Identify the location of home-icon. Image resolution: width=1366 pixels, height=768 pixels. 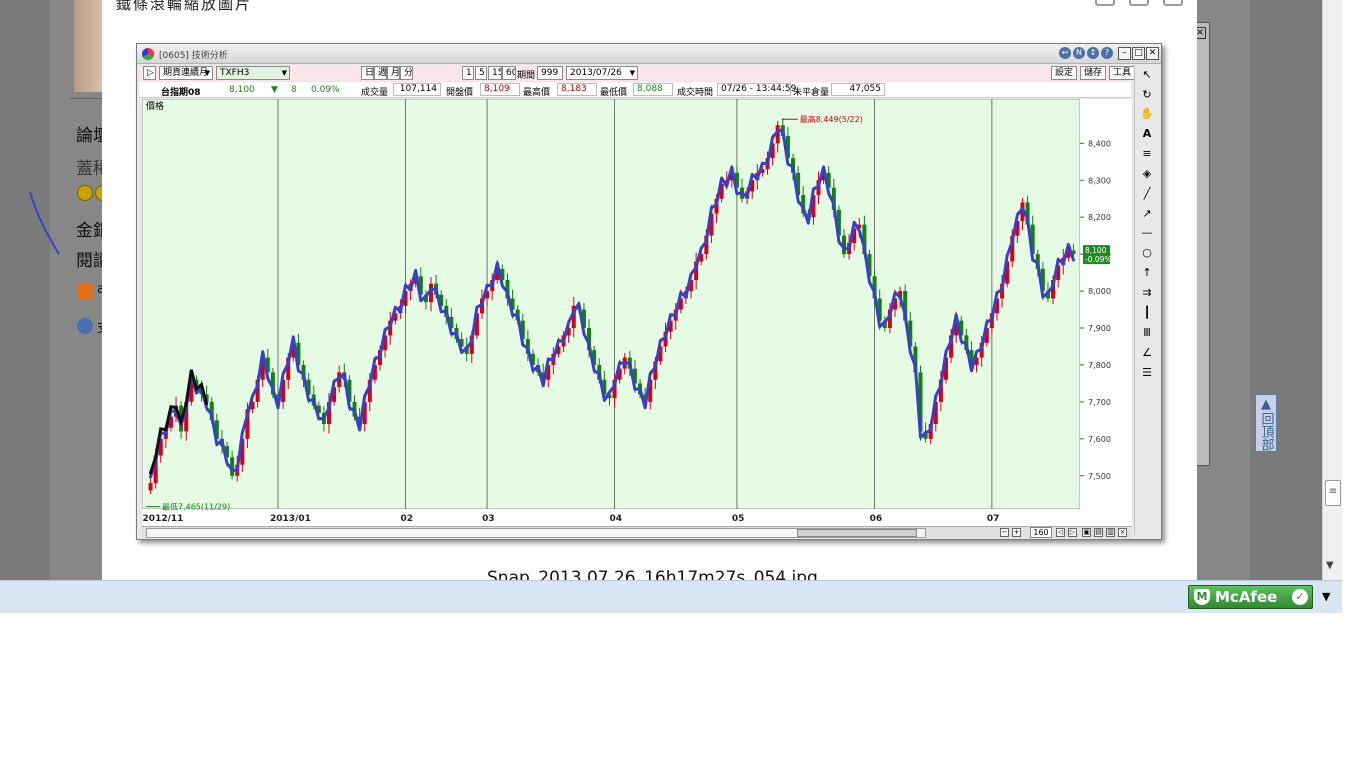
(85, 291).